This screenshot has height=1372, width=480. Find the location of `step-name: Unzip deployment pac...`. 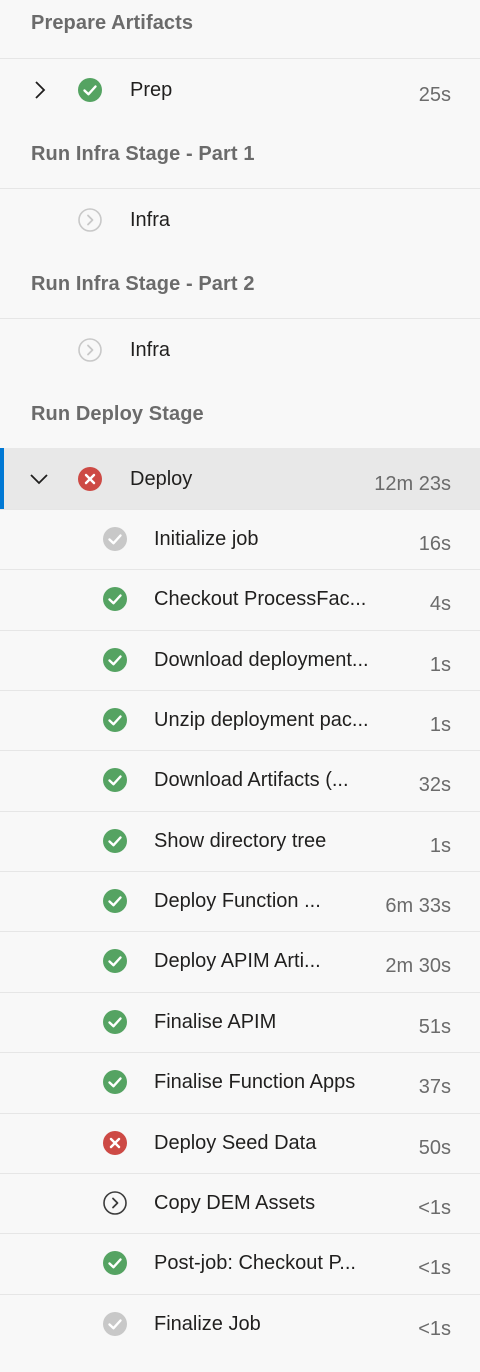

step-name: Unzip deployment pac... is located at coordinates (261, 720).